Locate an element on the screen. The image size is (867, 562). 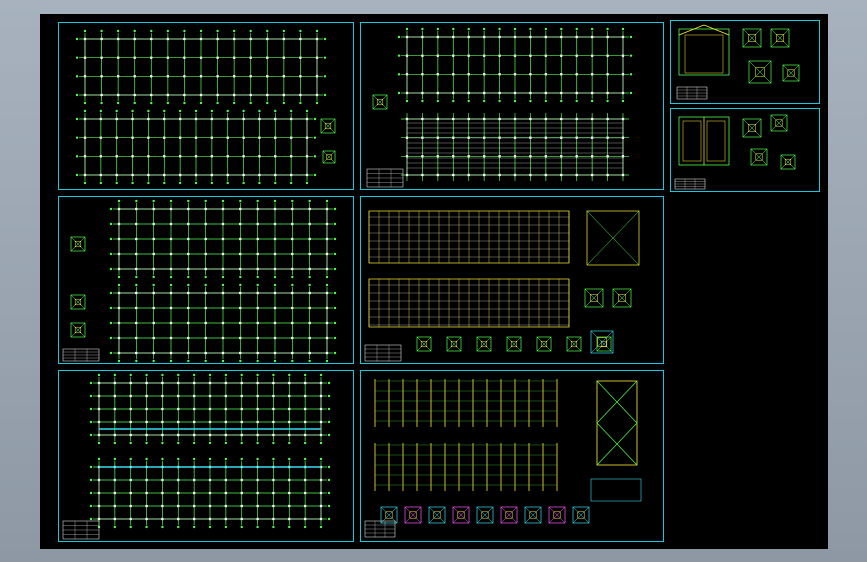
sheet-3-drawing is located at coordinates (738, 62).